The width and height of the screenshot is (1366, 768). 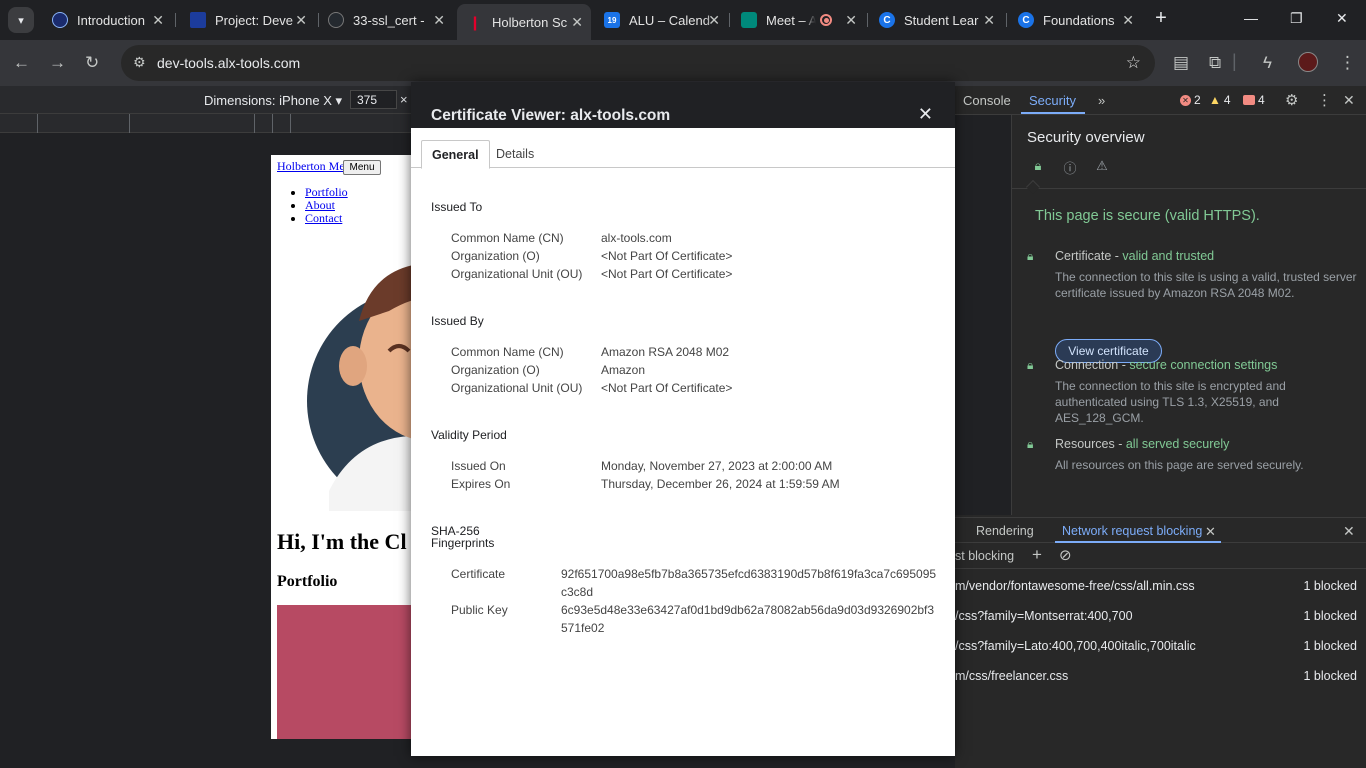 What do you see at coordinates (1324, 100) in the screenshot?
I see `kebab-menu-icon: ⋮` at bounding box center [1324, 100].